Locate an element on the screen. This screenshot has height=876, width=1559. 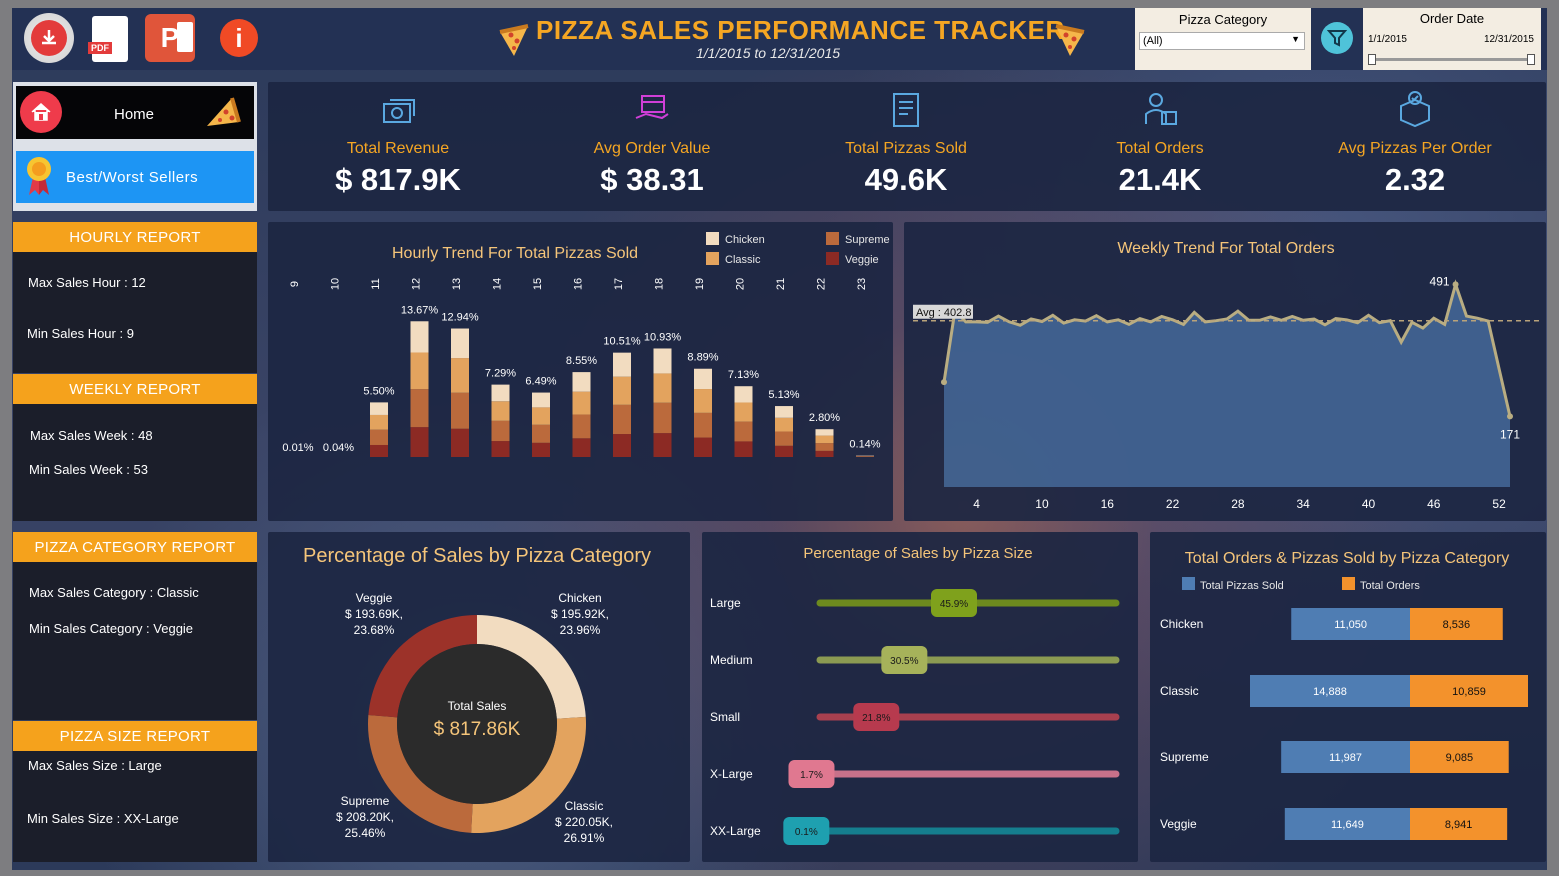
hourly-data-label: 12.94% is located at coordinates (460, 318).